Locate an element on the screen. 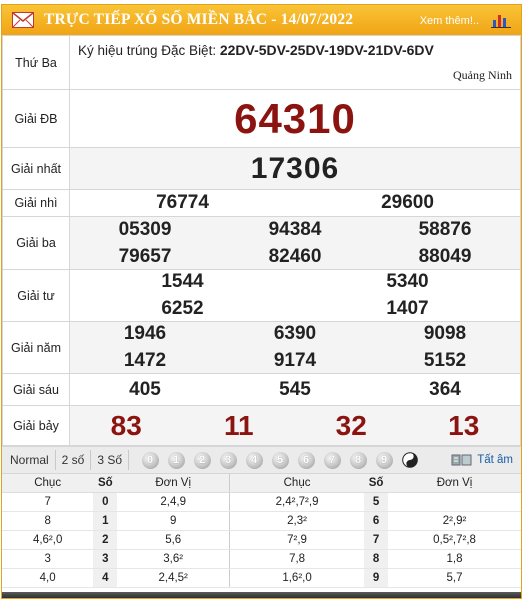 The width and height of the screenshot is (523, 615). digit-5-button: 5 is located at coordinates (280, 460).